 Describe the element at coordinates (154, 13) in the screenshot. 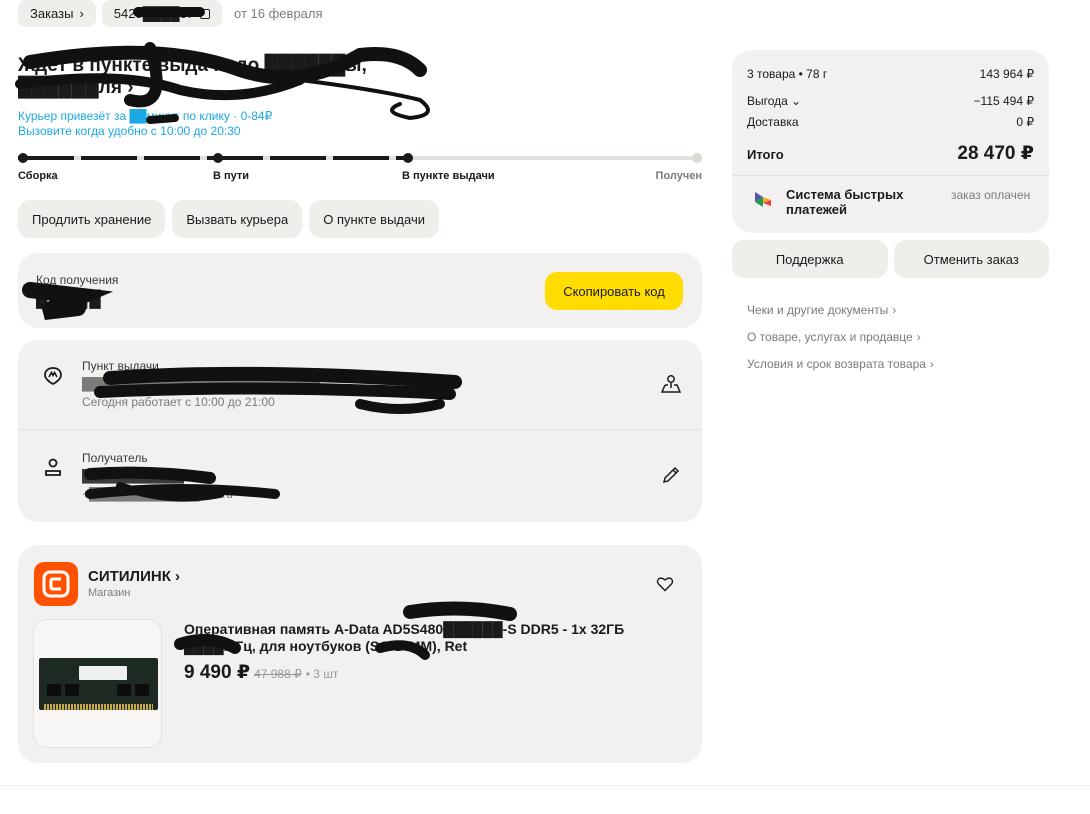

I see `order-number: 5425████67` at that location.